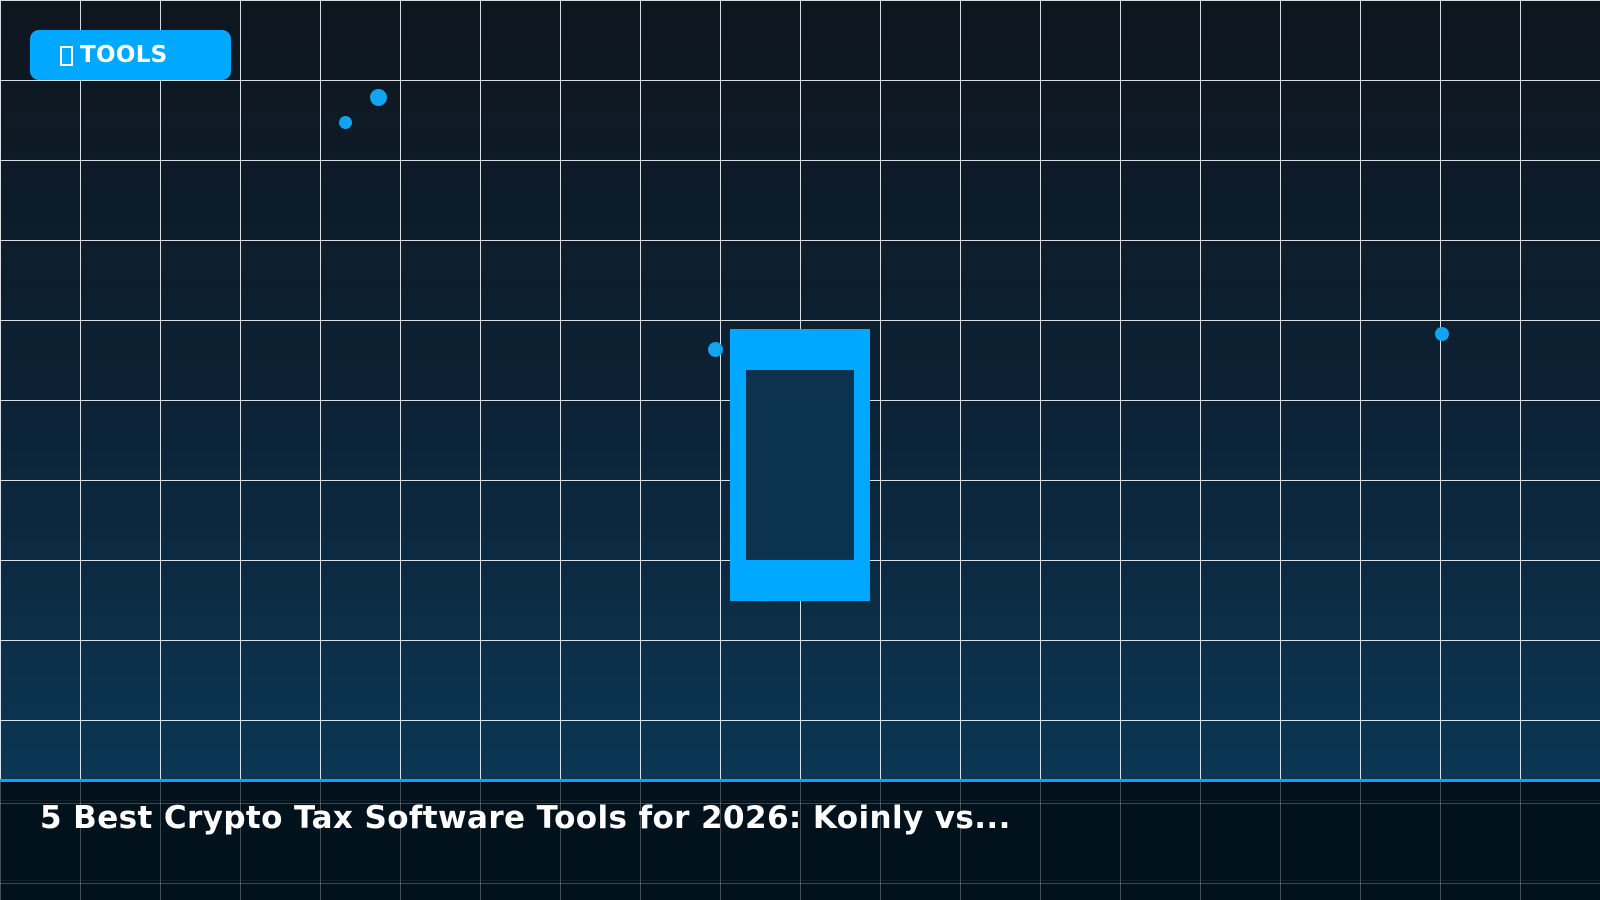 This screenshot has width=1600, height=900. I want to click on category-badge: TOOLS, so click(130, 55).